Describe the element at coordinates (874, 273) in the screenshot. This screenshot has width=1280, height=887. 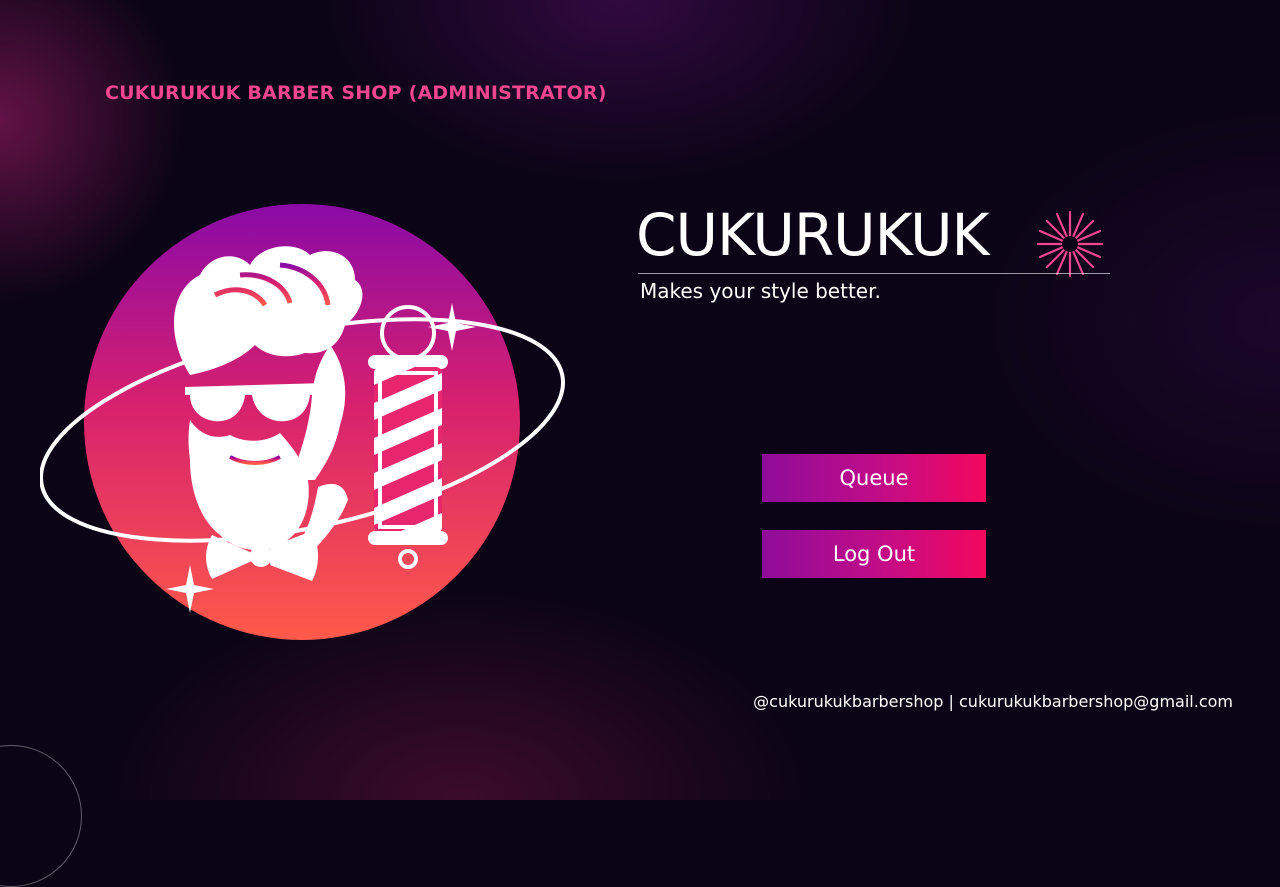
I see `brand-underline` at that location.